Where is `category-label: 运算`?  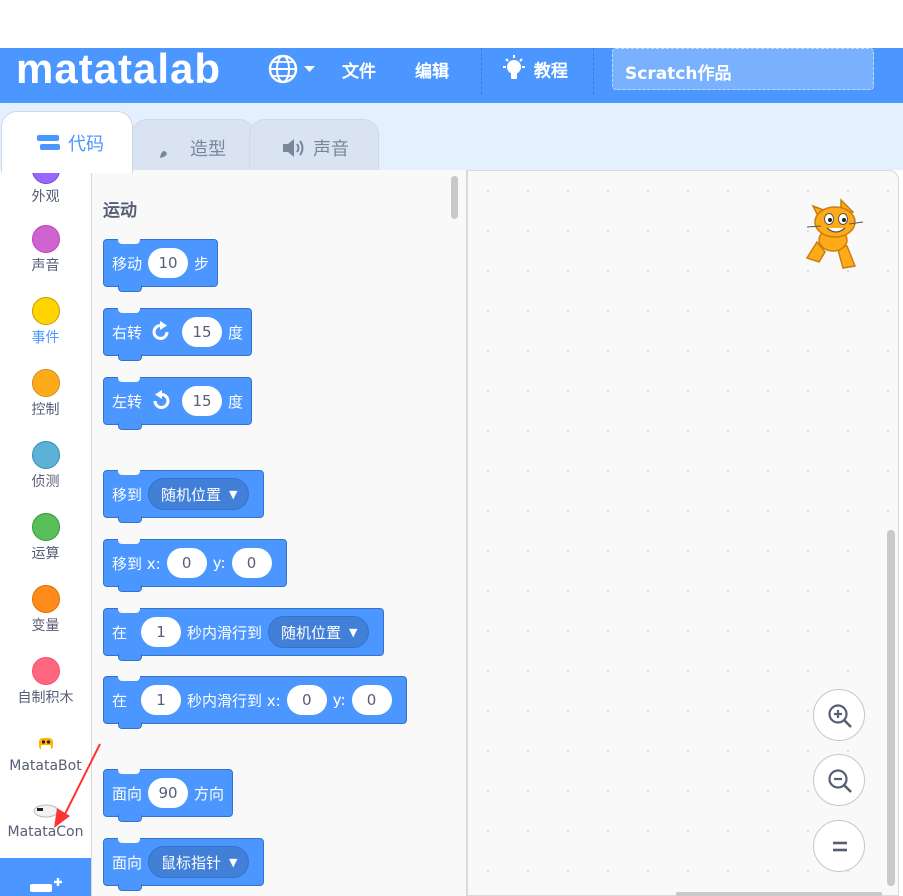
category-label: 运算 is located at coordinates (45, 554).